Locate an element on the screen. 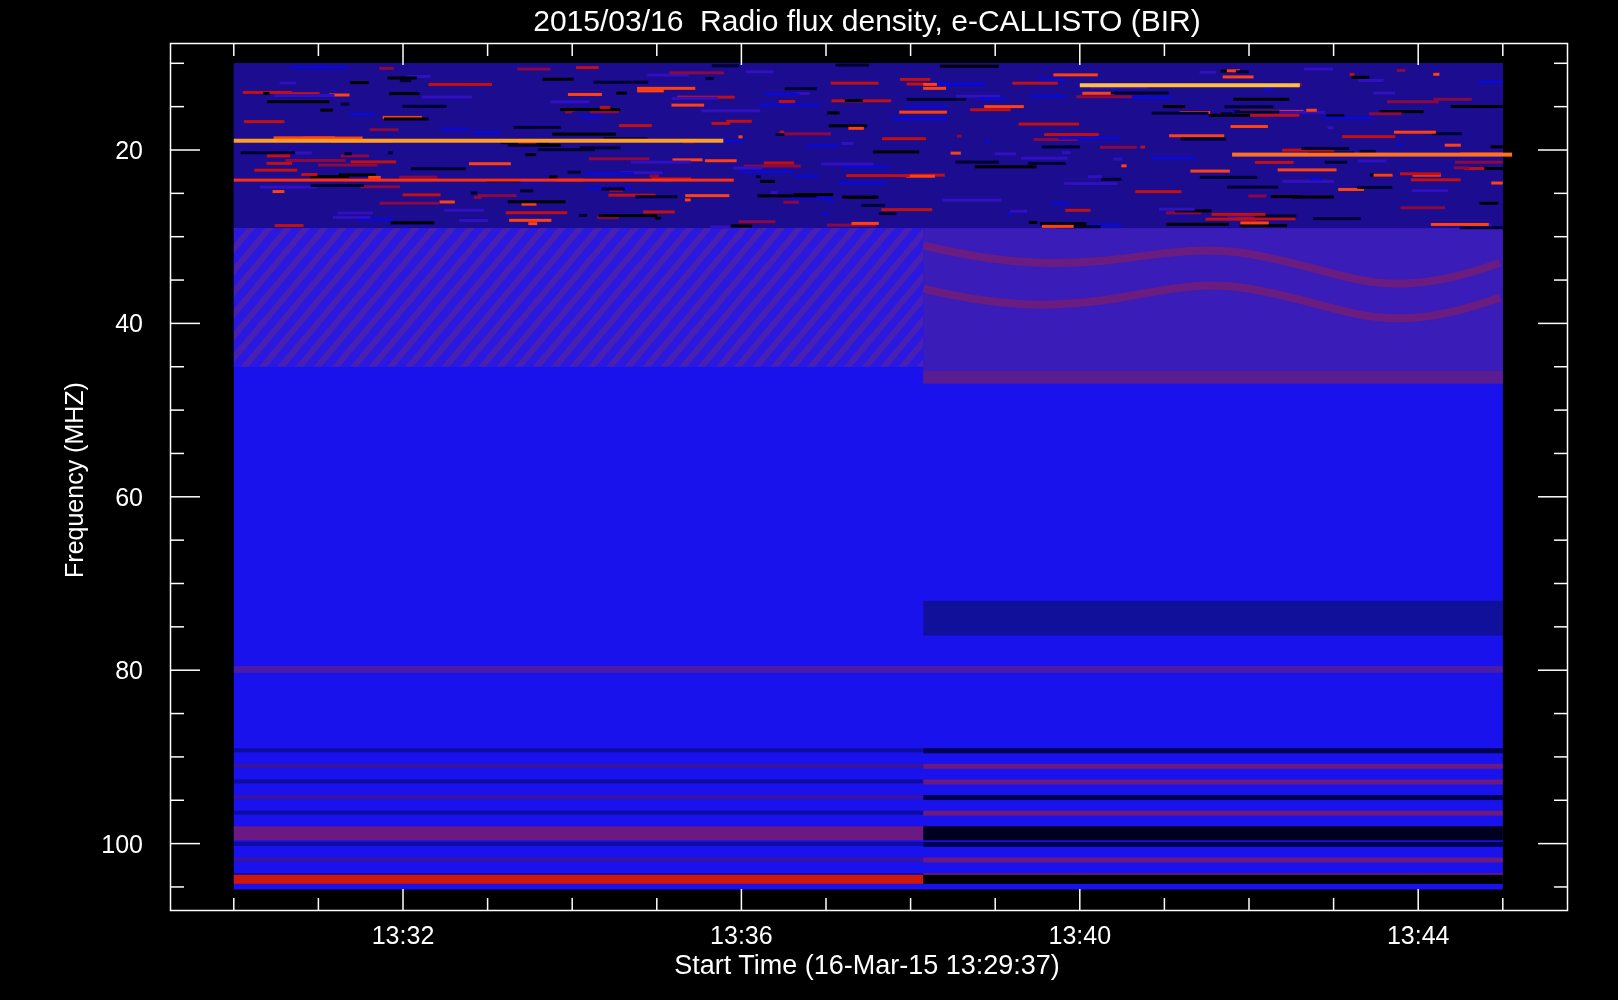  x-tick-label: 13:36 is located at coordinates (741, 935).